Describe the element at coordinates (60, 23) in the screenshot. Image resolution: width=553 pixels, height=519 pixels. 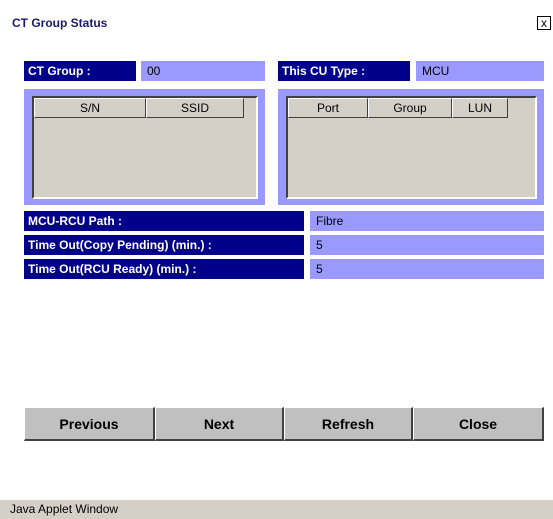
I see `window-title: CT Group Status` at that location.